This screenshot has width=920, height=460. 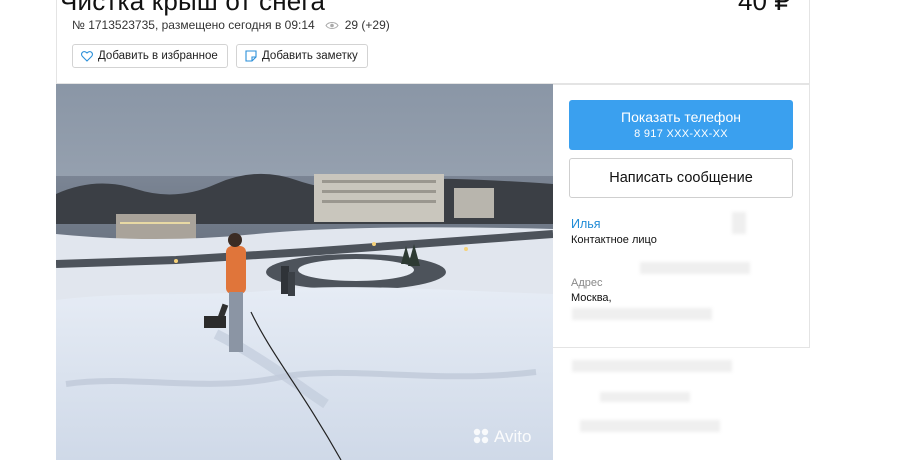 What do you see at coordinates (681, 178) in the screenshot?
I see `write-message-button: Написать сообщение` at bounding box center [681, 178].